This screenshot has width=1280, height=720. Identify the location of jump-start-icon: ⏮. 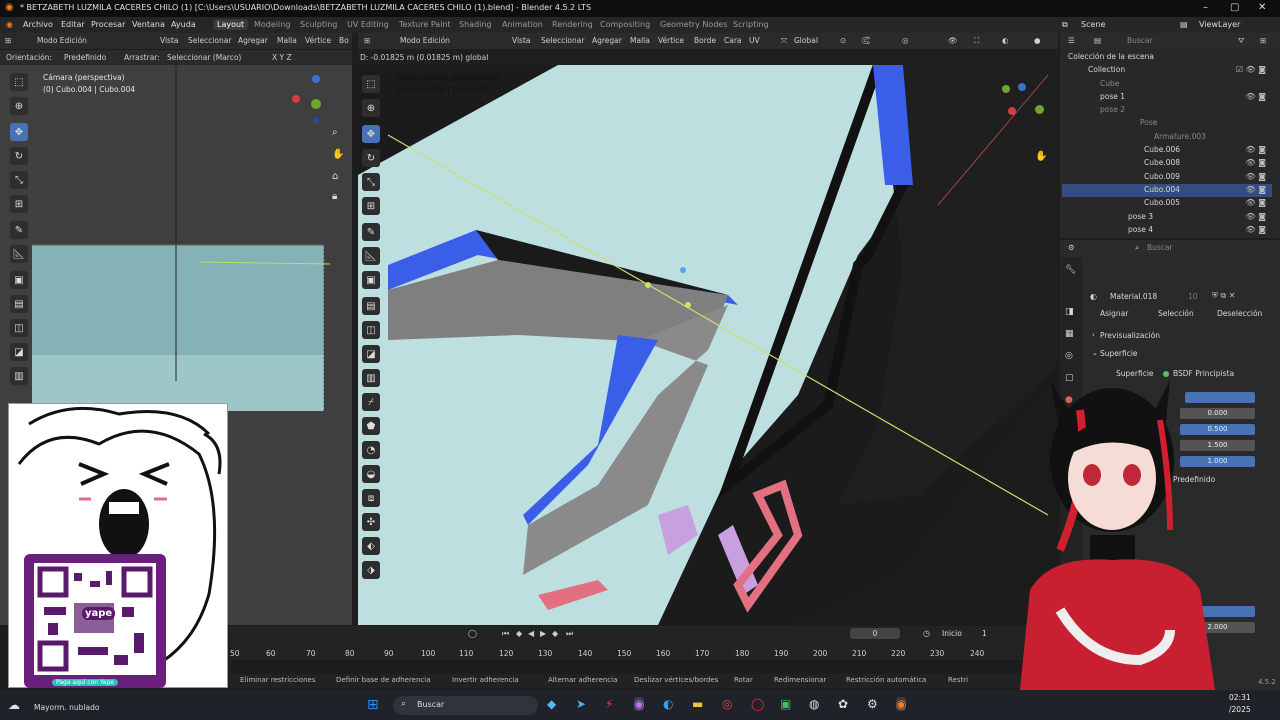
(505, 634).